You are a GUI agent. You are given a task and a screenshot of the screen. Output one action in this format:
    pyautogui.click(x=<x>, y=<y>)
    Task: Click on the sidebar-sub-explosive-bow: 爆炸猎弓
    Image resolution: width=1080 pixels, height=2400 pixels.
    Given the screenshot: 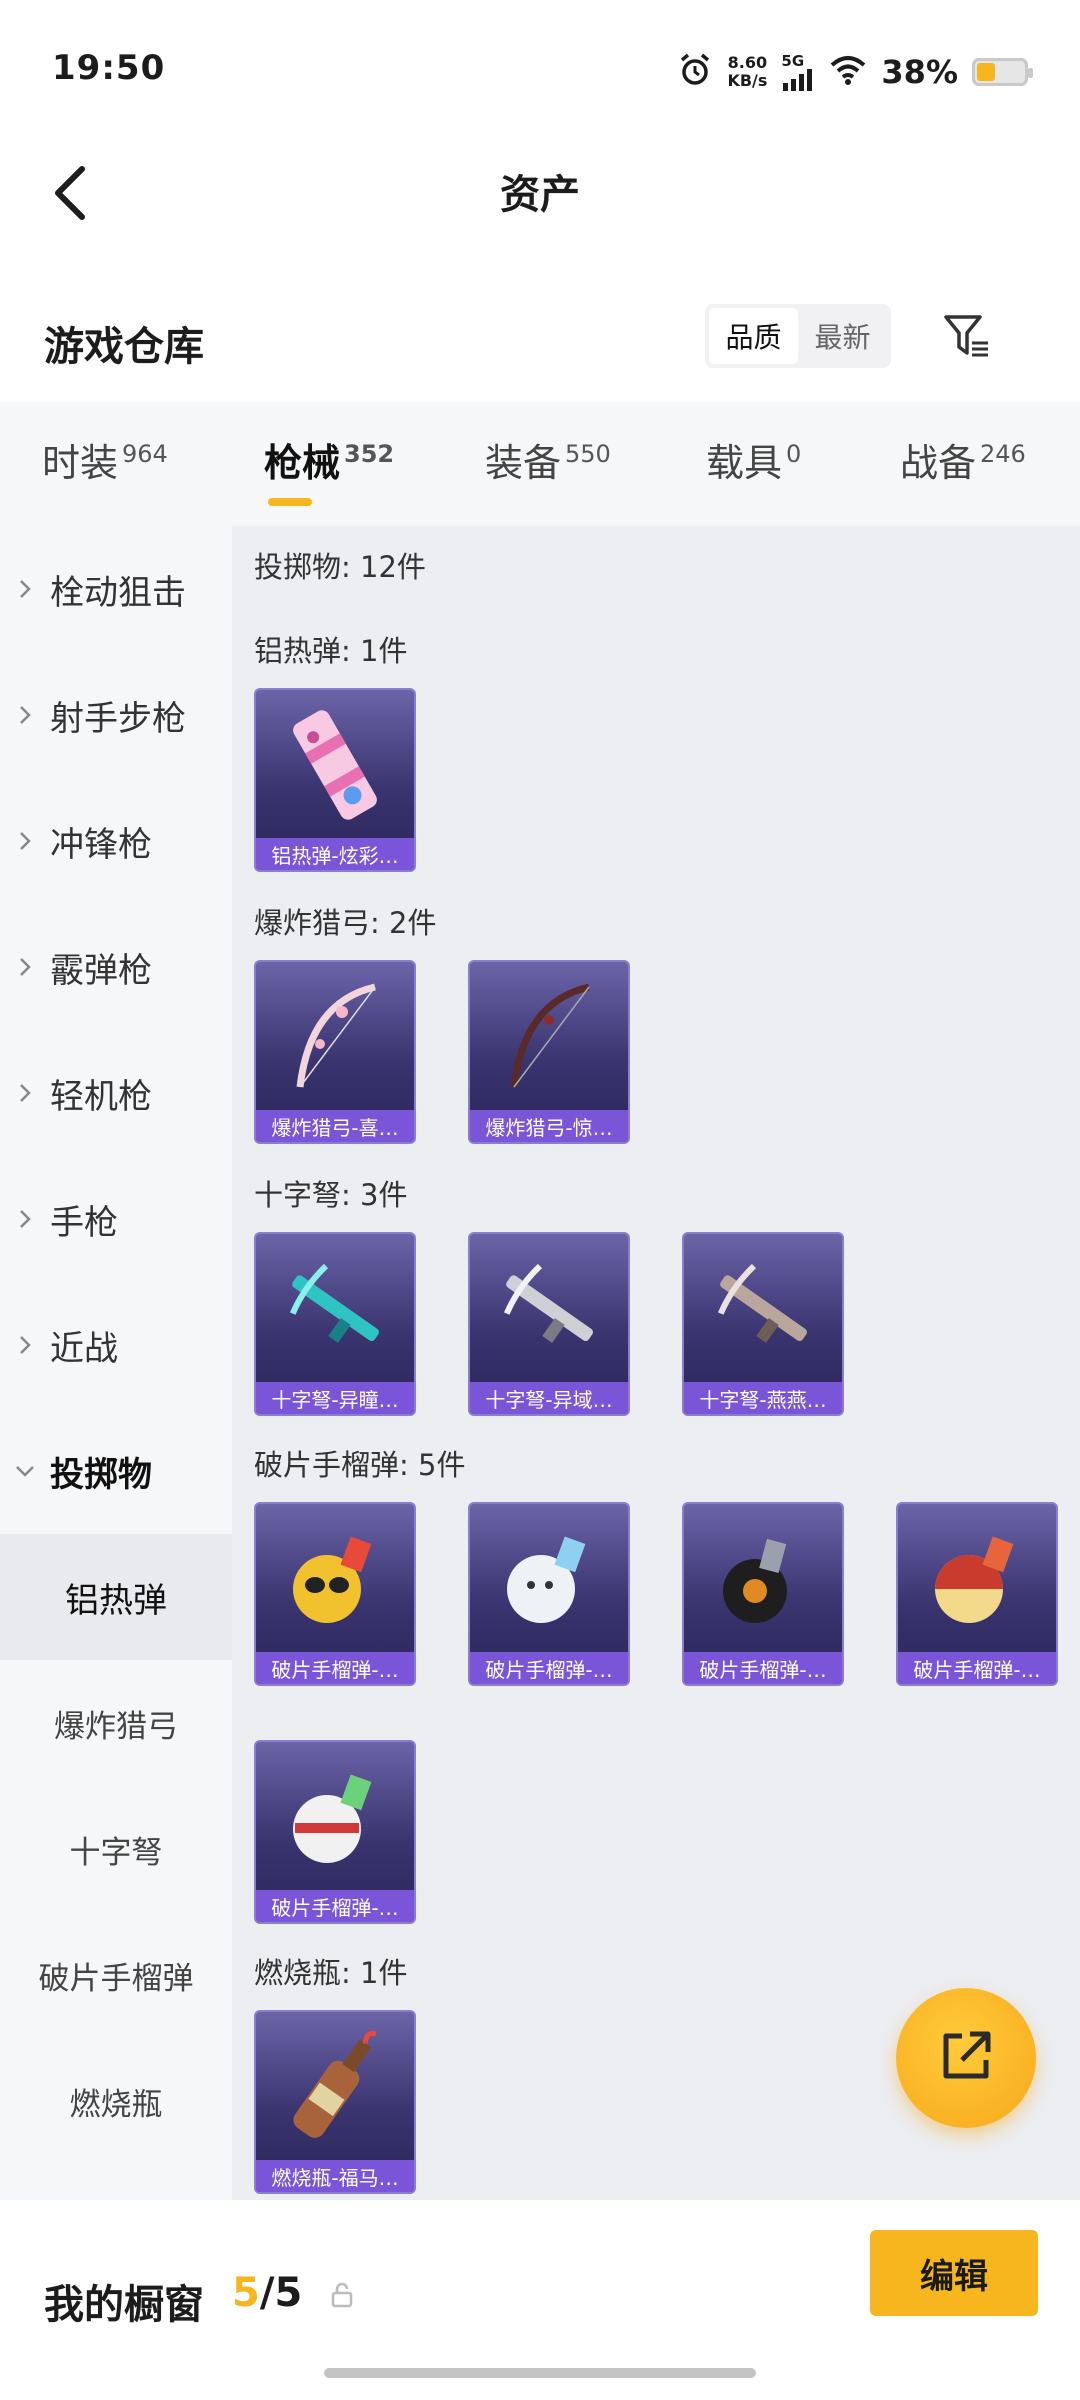 What is the action you would take?
    pyautogui.click(x=116, y=1723)
    